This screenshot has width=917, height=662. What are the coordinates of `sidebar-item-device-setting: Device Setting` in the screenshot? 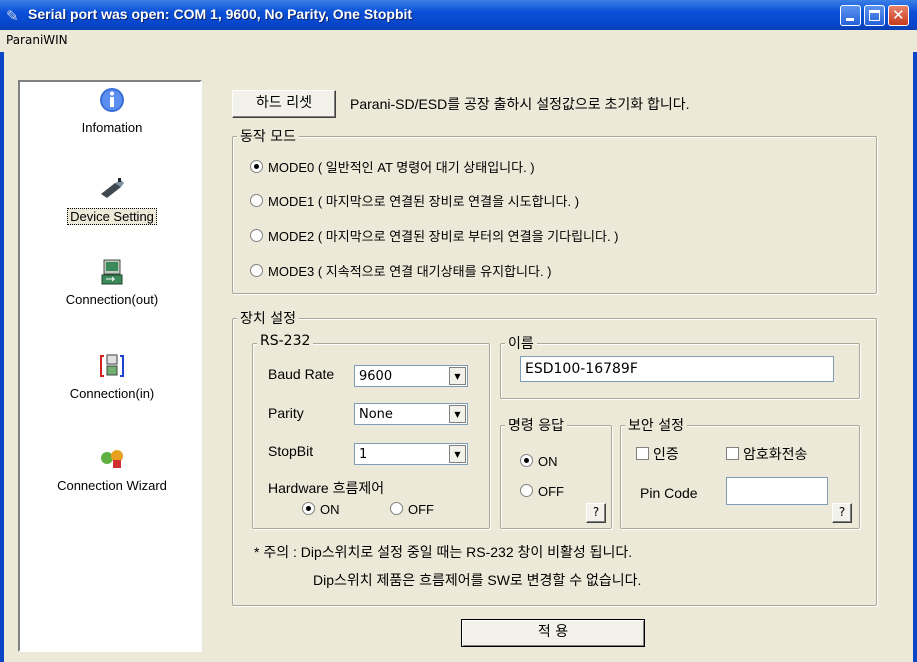 It's located at (112, 199).